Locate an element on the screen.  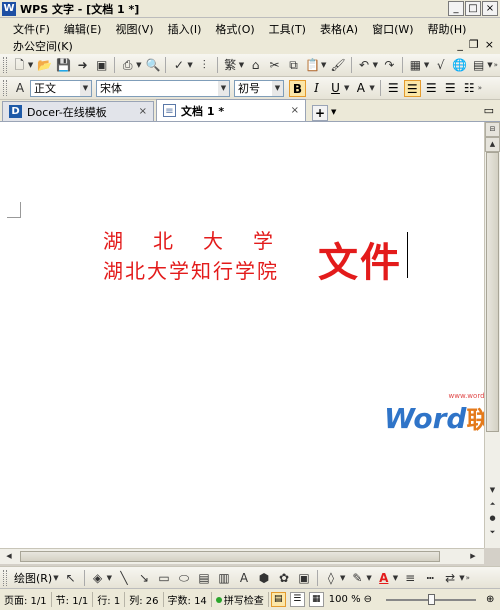
formula-icon: √ is located at coordinates (440, 65).